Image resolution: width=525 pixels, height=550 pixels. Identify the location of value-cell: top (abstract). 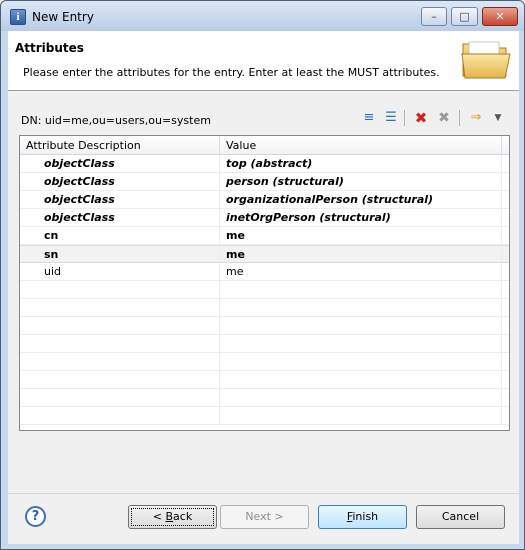
(361, 164).